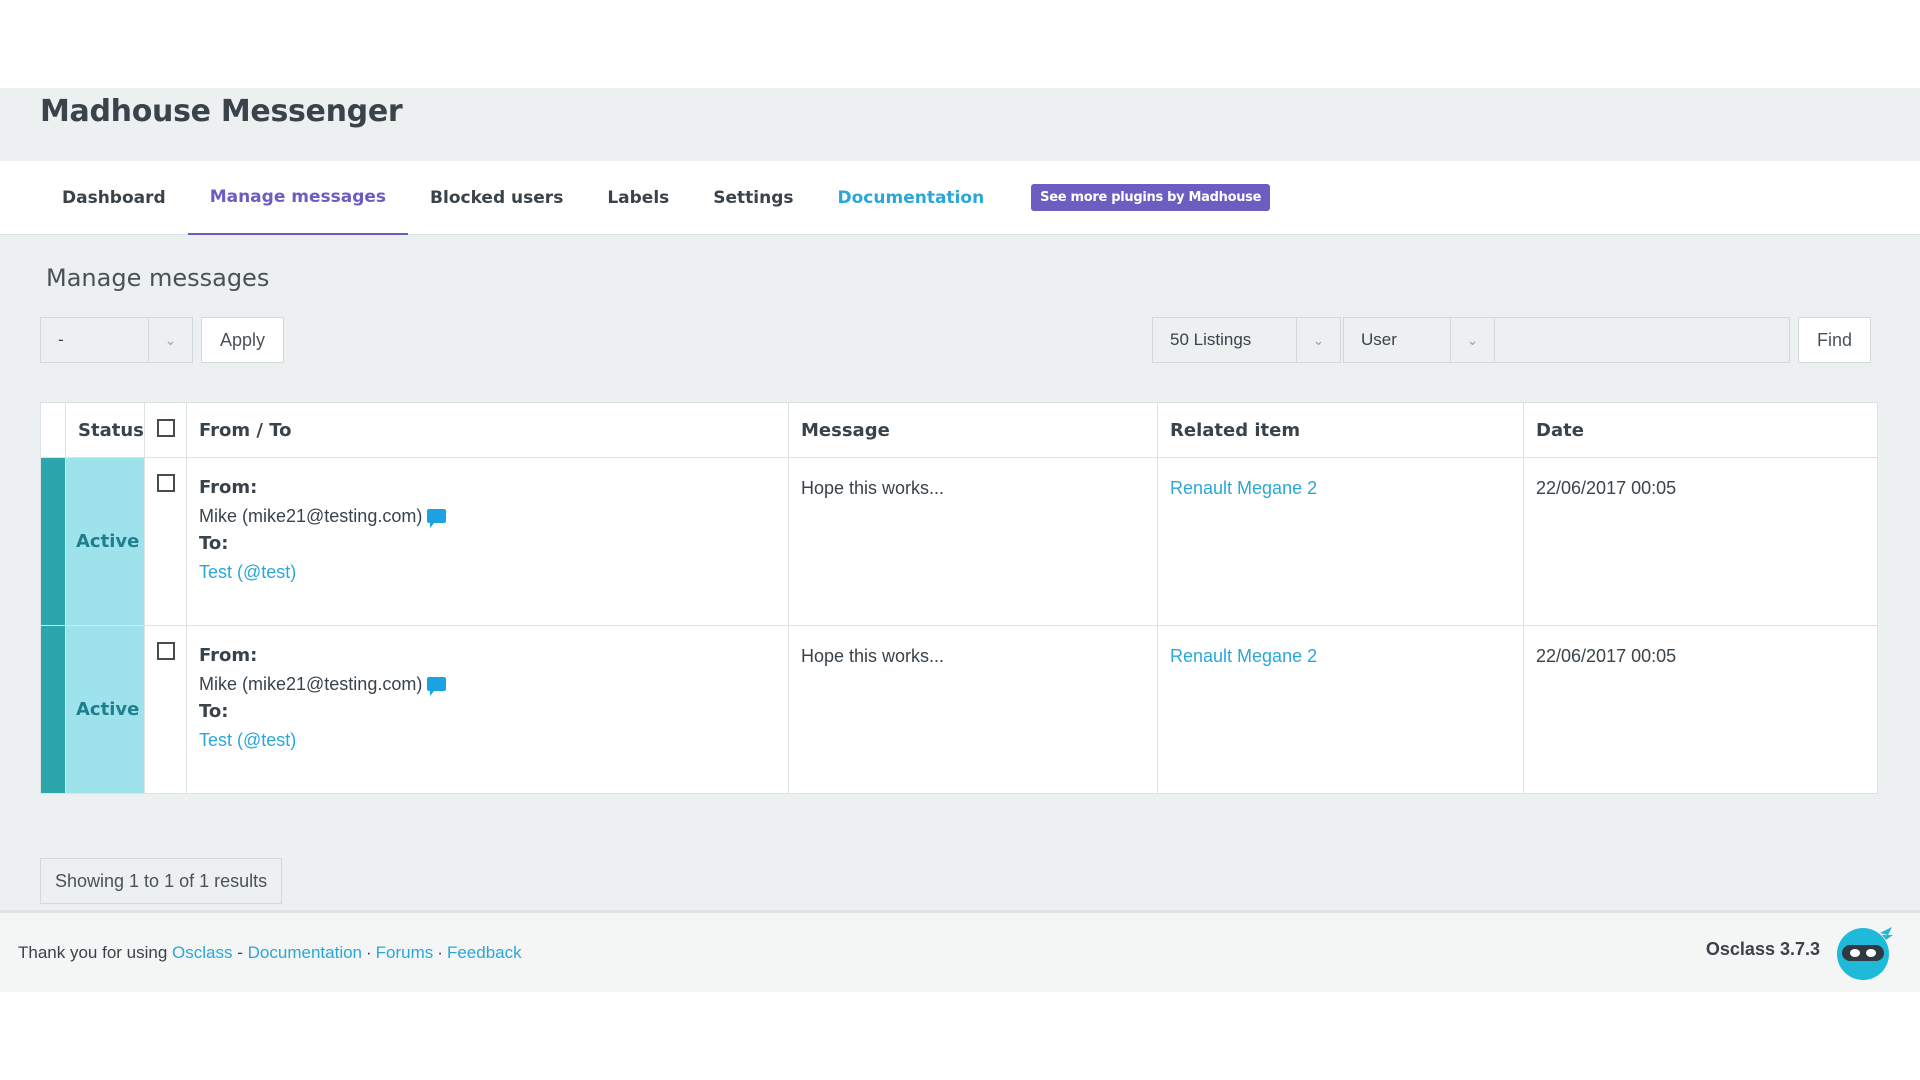  I want to click on osclass-ninja-logo, so click(1865, 953).